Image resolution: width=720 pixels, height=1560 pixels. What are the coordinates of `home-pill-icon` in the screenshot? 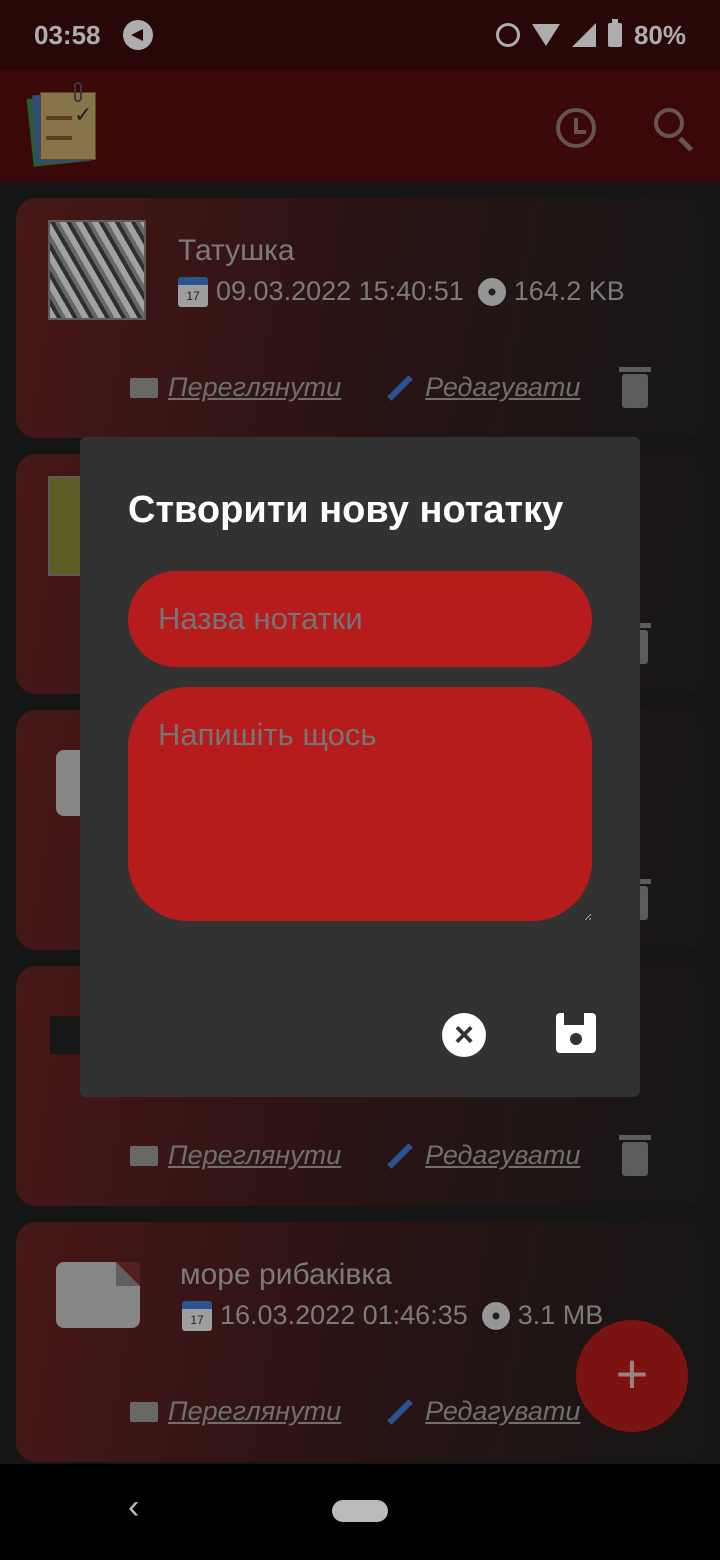 It's located at (360, 1511).